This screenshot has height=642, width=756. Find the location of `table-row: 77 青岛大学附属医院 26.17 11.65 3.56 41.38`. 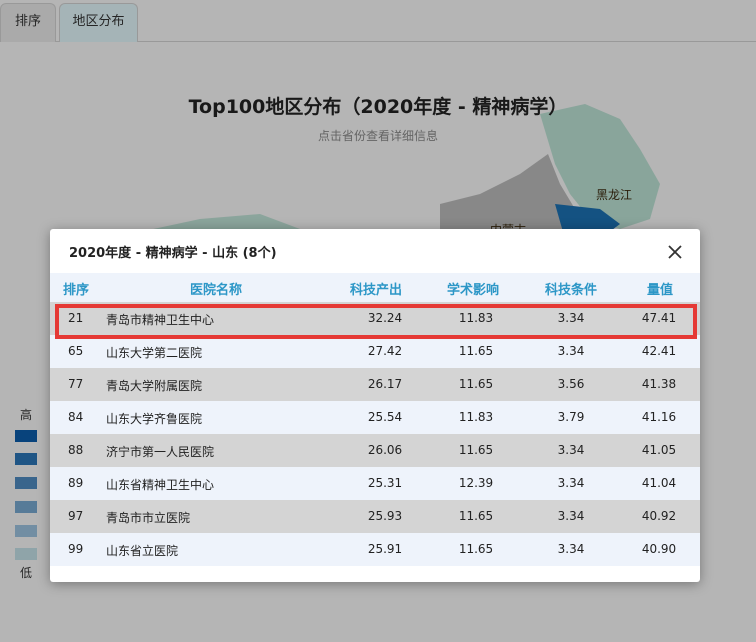

table-row: 77 青岛大学附属医院 26.17 11.65 3.56 41.38 is located at coordinates (375, 384).